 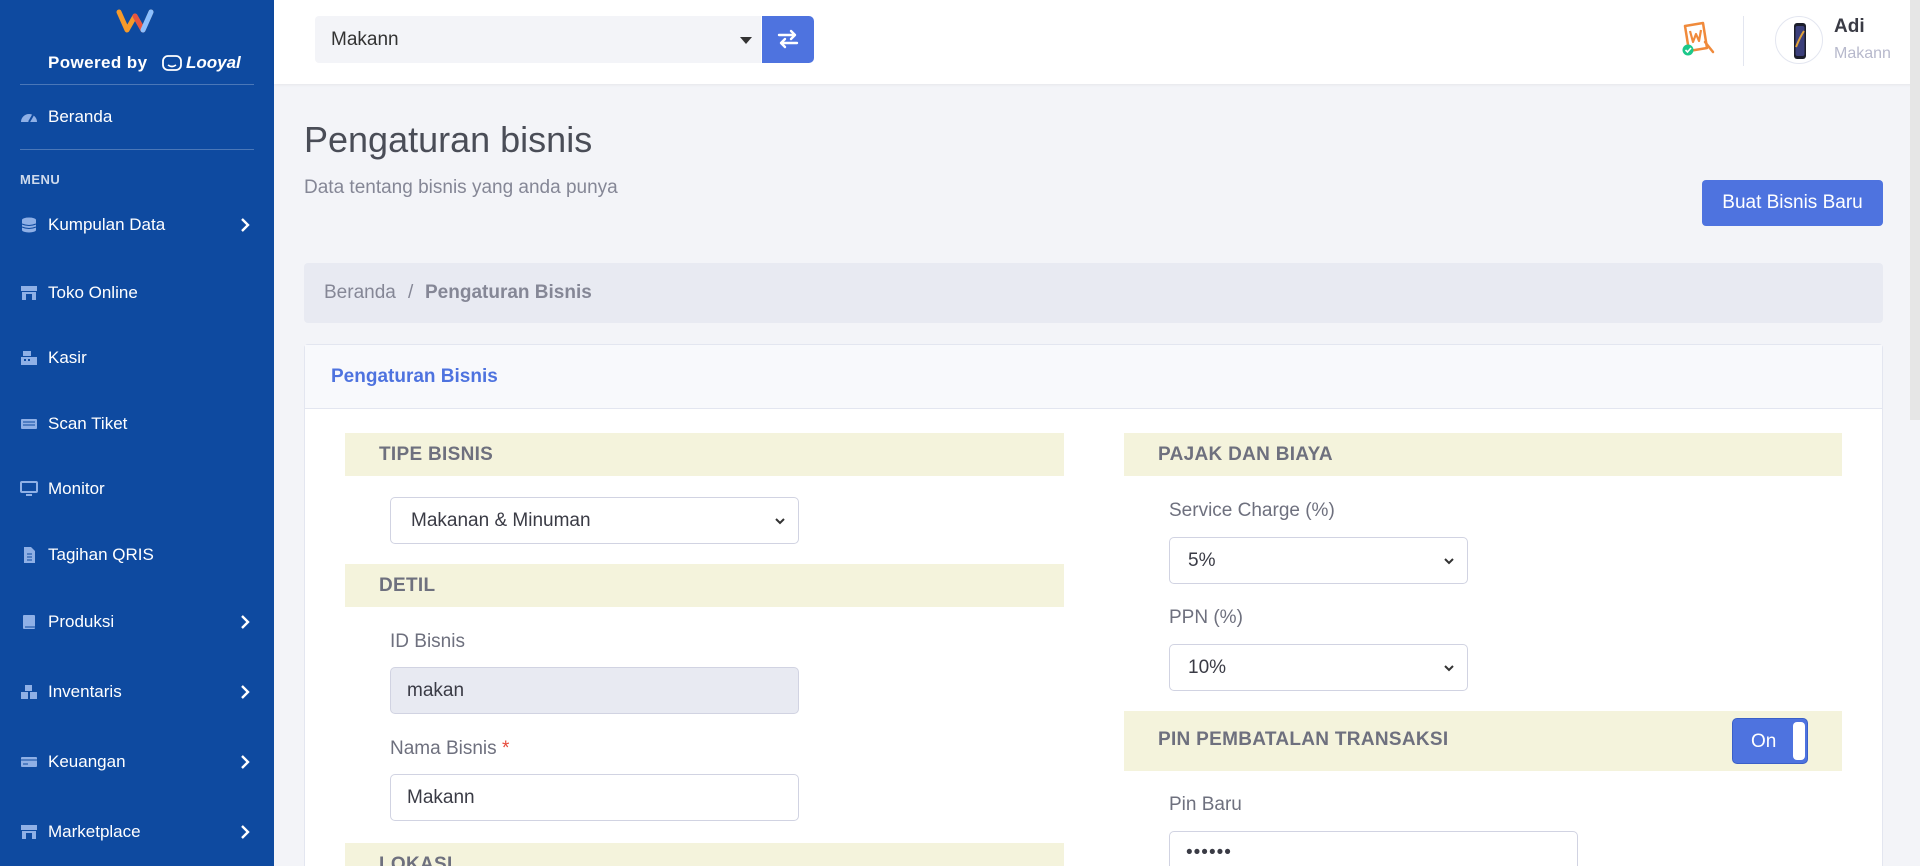 I want to click on avatar, so click(x=1799, y=40).